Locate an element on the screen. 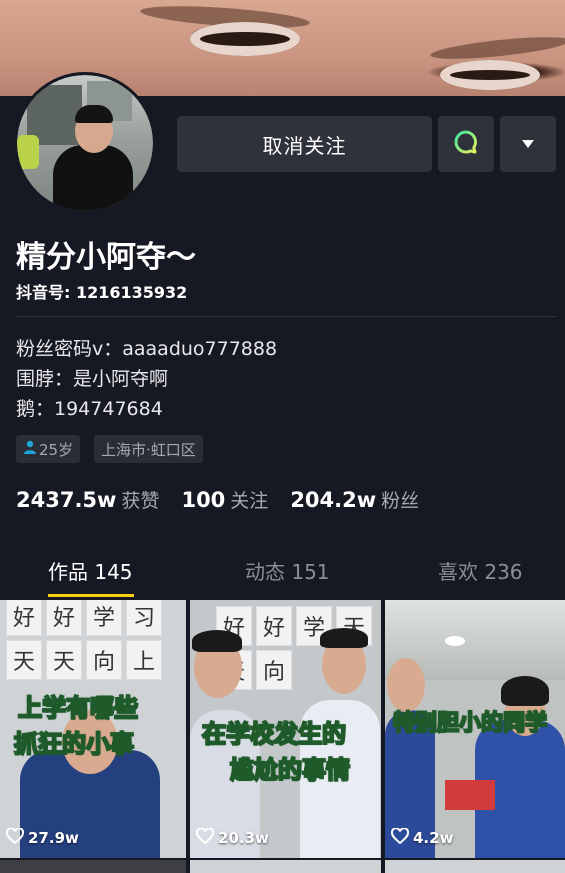 This screenshot has height=873, width=565. content-tabs: 作品 145 动态 151 喜欢 236 is located at coordinates (282, 576).